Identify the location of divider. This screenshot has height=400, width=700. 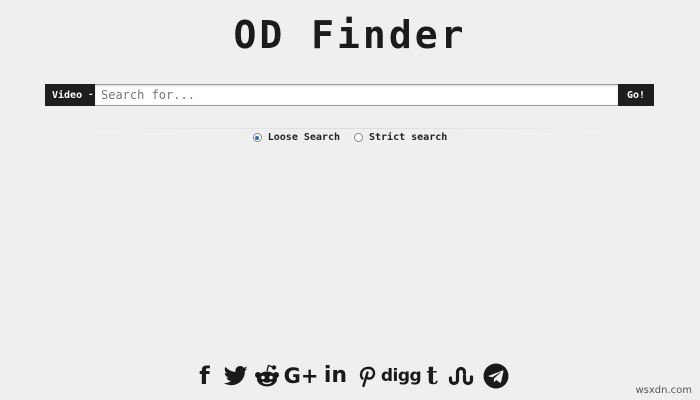
(350, 128).